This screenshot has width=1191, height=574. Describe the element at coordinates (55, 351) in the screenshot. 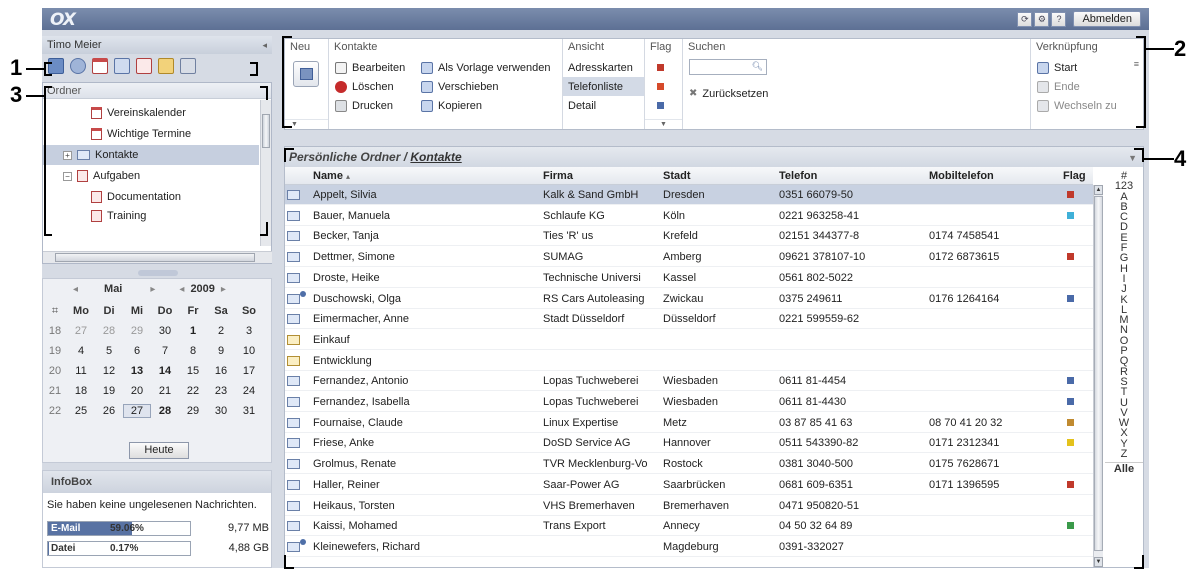

I see `week-number: 19` at that location.